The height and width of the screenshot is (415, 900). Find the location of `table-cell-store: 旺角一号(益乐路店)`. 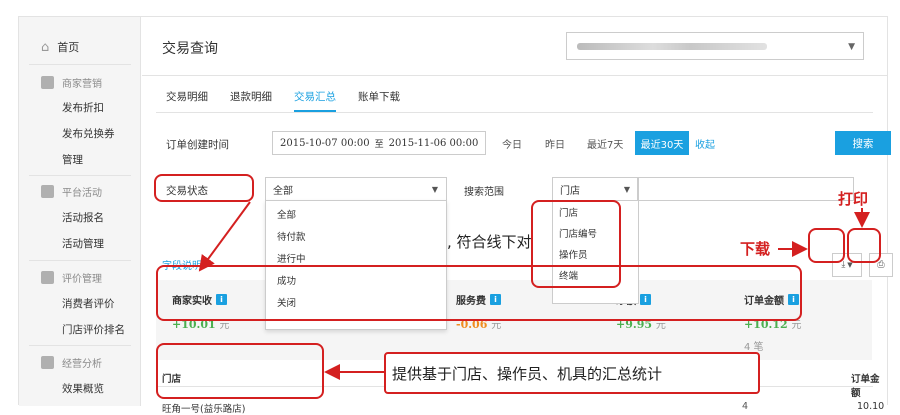

table-cell-store: 旺角一号(益乐路店) is located at coordinates (204, 409).